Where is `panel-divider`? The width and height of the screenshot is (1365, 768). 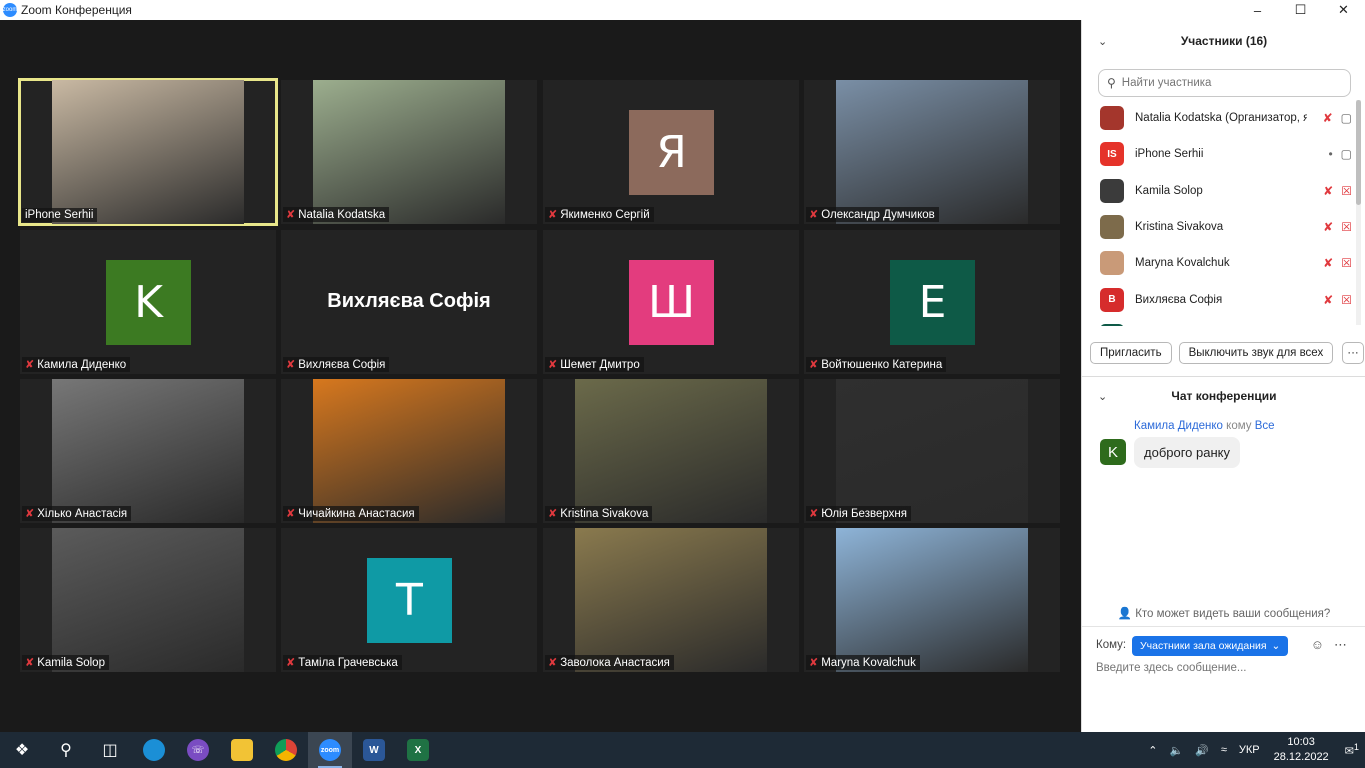
panel-divider is located at coordinates (1223, 376).